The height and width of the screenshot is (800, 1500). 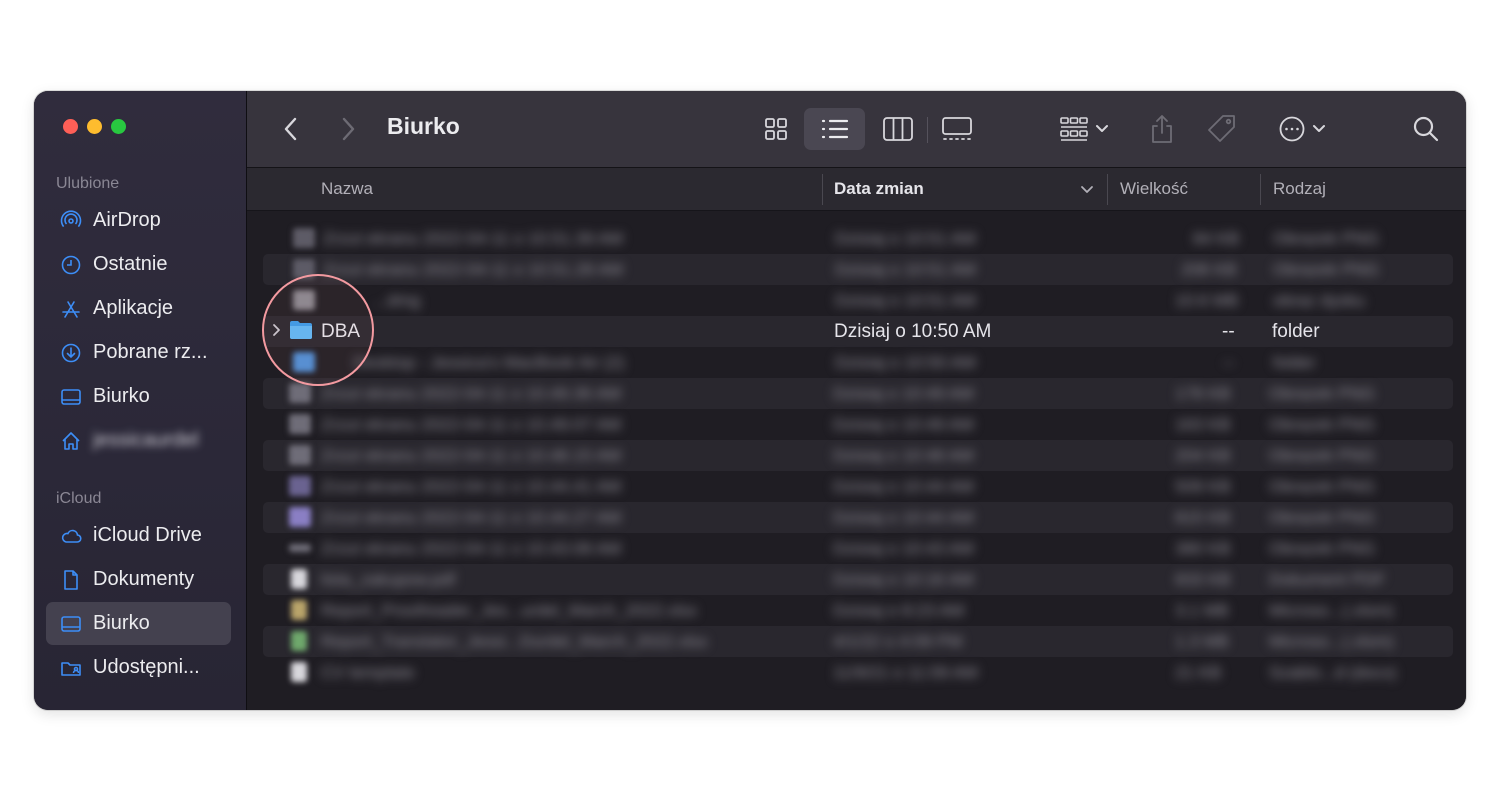 I want to click on file-date: Dzisiaj o 10:48 AM, so click(x=903, y=455).